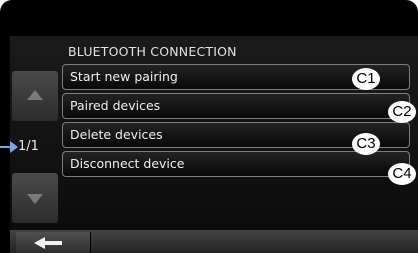  What do you see at coordinates (152, 51) in the screenshot?
I see `page-title: BLUETOOTH CONNECTION` at bounding box center [152, 51].